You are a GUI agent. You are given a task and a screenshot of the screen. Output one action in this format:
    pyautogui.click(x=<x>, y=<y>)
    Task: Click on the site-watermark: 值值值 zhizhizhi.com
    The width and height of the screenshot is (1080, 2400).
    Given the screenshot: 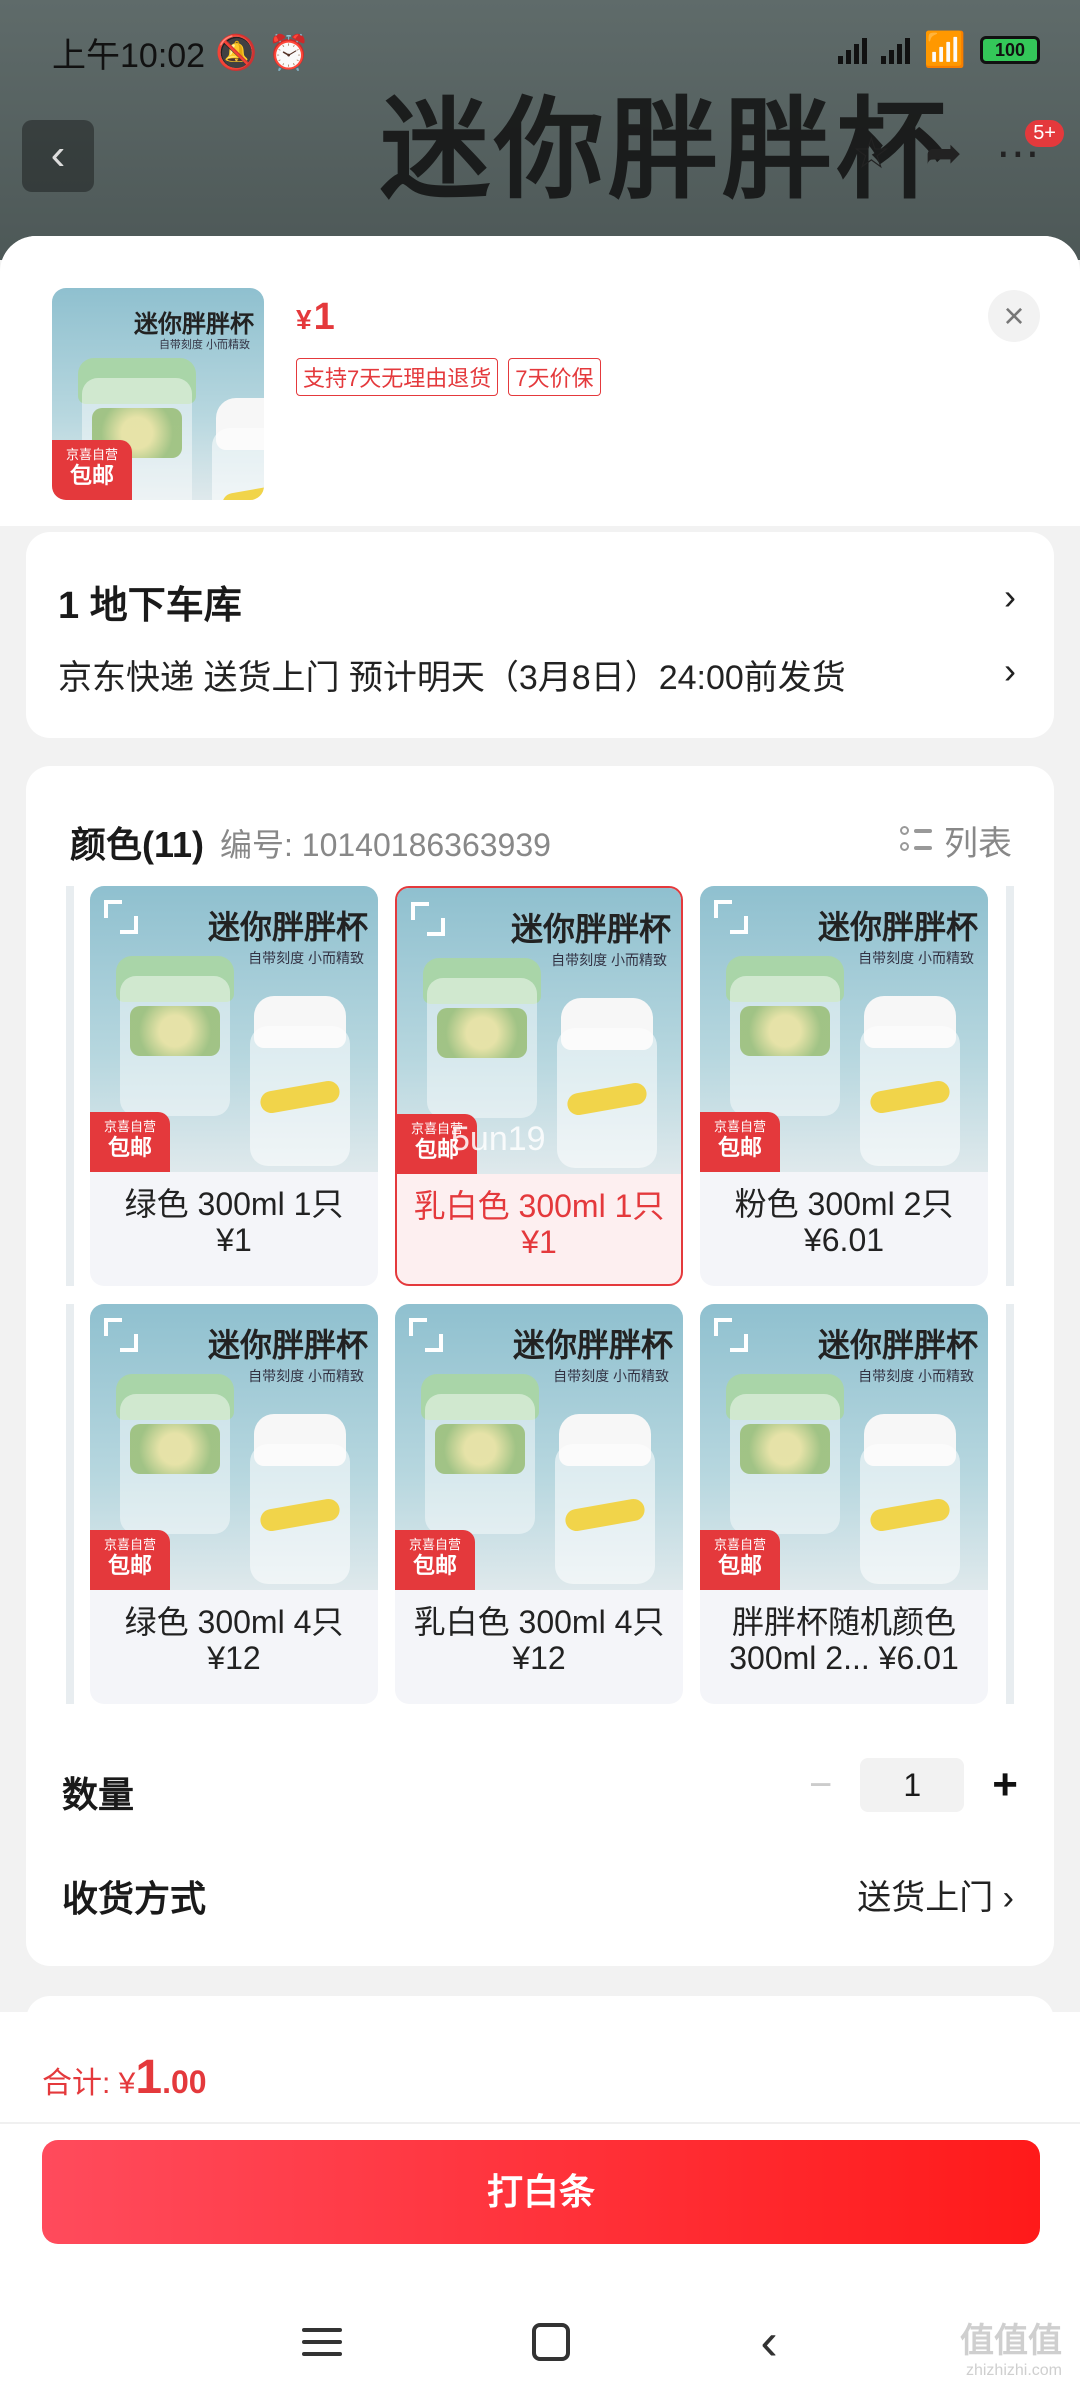 What is the action you would take?
    pyautogui.click(x=1011, y=2350)
    